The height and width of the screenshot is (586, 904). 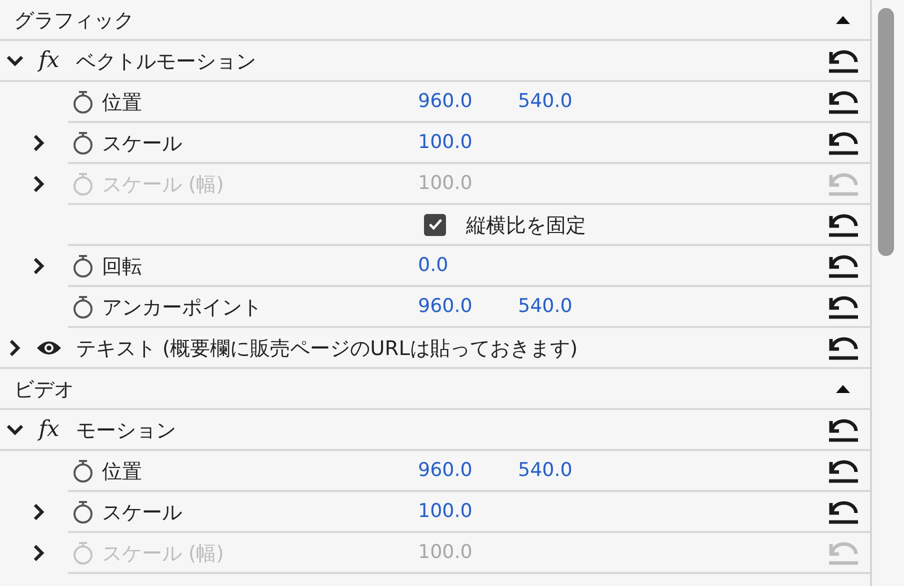 I want to click on parameter-name: アンカーポイント, so click(x=182, y=307).